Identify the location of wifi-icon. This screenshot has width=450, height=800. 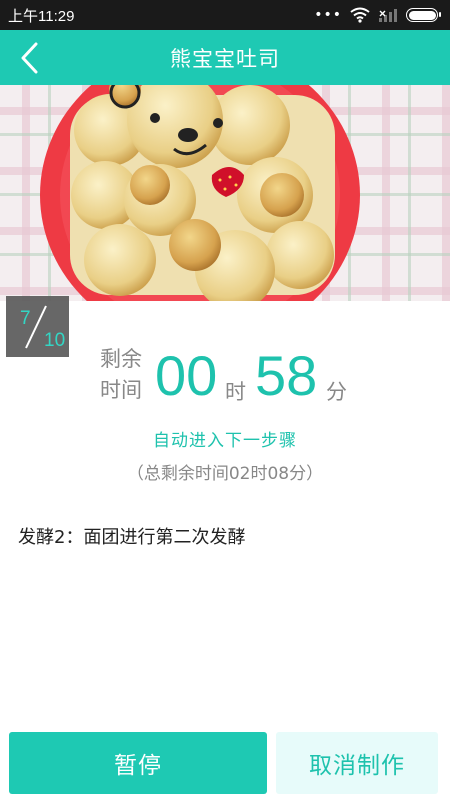
(360, 15).